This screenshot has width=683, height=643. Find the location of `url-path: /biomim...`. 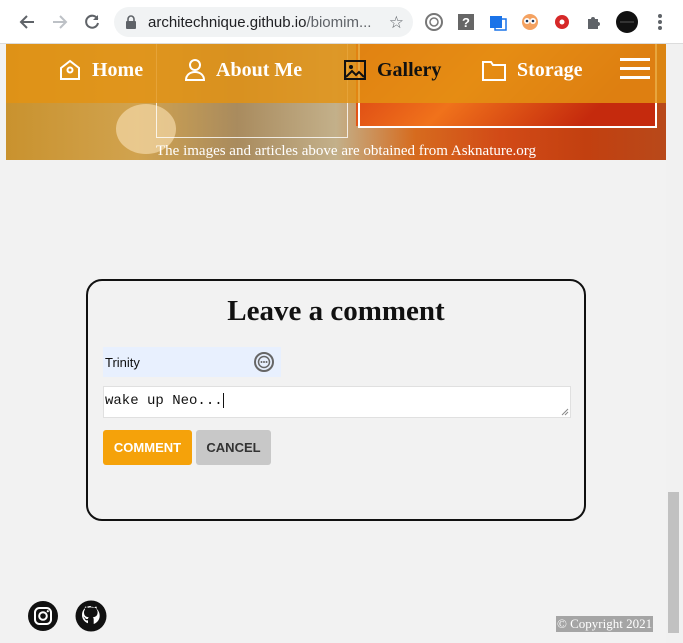

url-path: /biomim... is located at coordinates (339, 22).